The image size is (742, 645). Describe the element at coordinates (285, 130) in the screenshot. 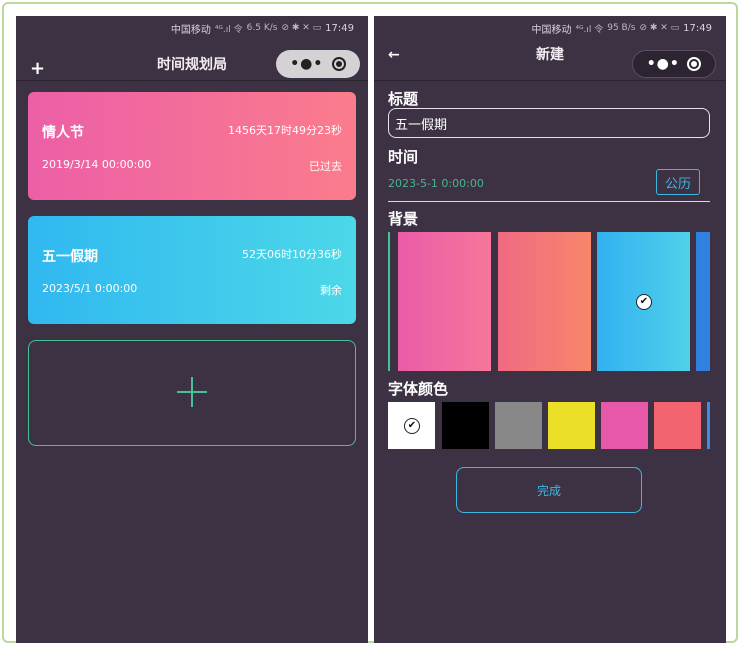

I see `time-elapsed: 1456天17时49分23秒` at that location.